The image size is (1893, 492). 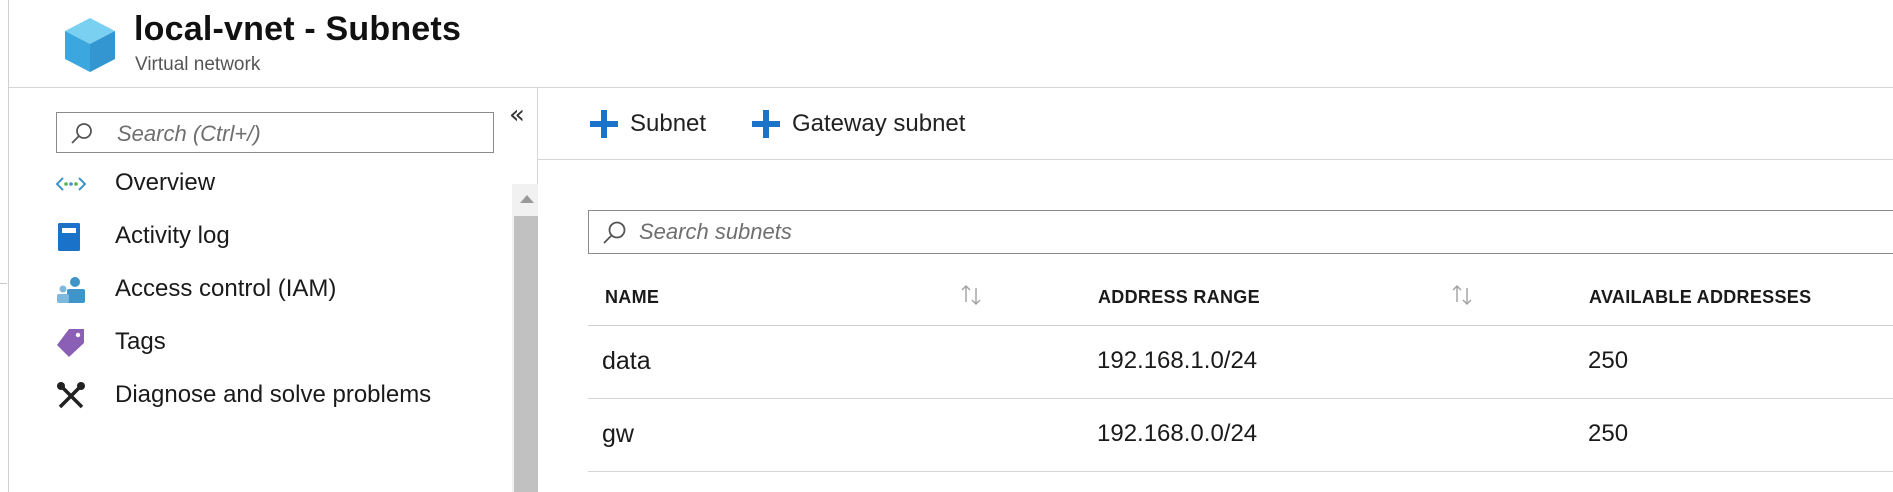 What do you see at coordinates (71, 395) in the screenshot?
I see `wrench-icon` at bounding box center [71, 395].